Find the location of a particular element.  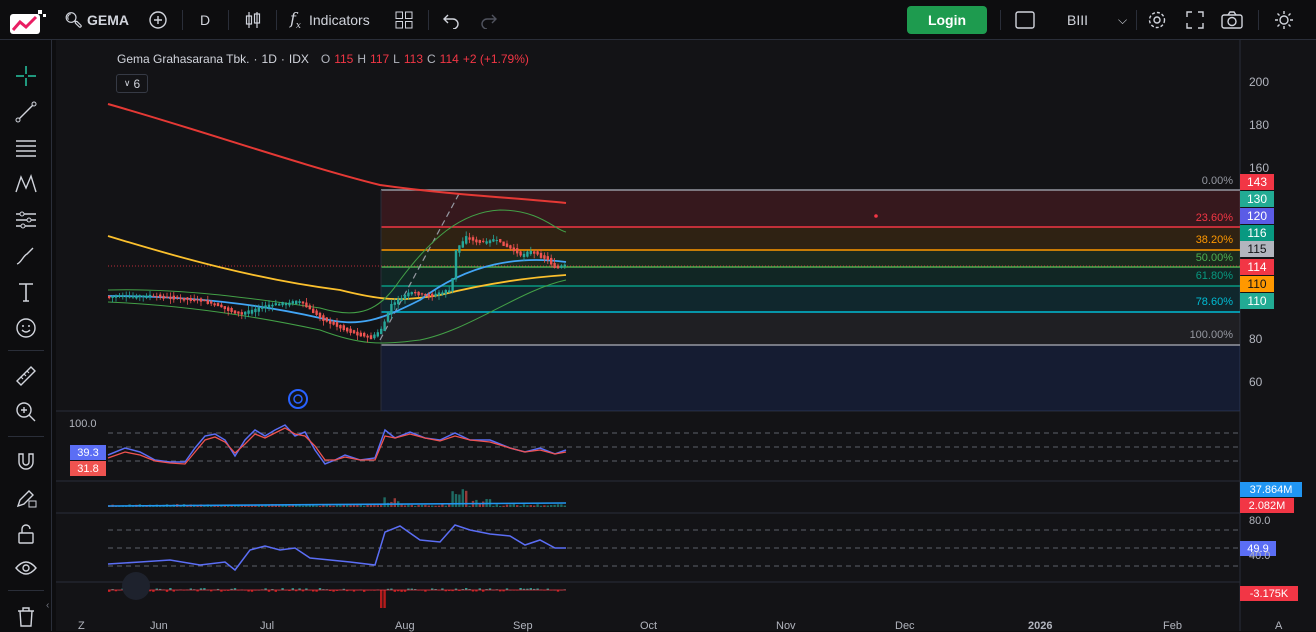

legend-interval: 1D is located at coordinates (269, 59).